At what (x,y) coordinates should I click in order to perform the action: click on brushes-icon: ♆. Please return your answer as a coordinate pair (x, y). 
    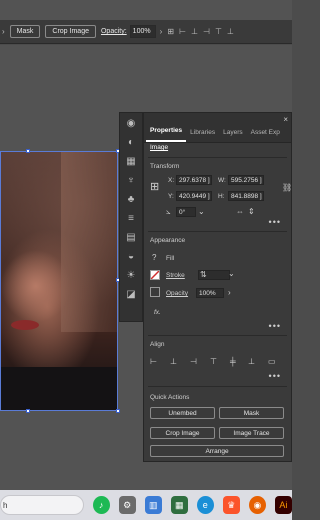
    Looking at the image, I should click on (131, 181).